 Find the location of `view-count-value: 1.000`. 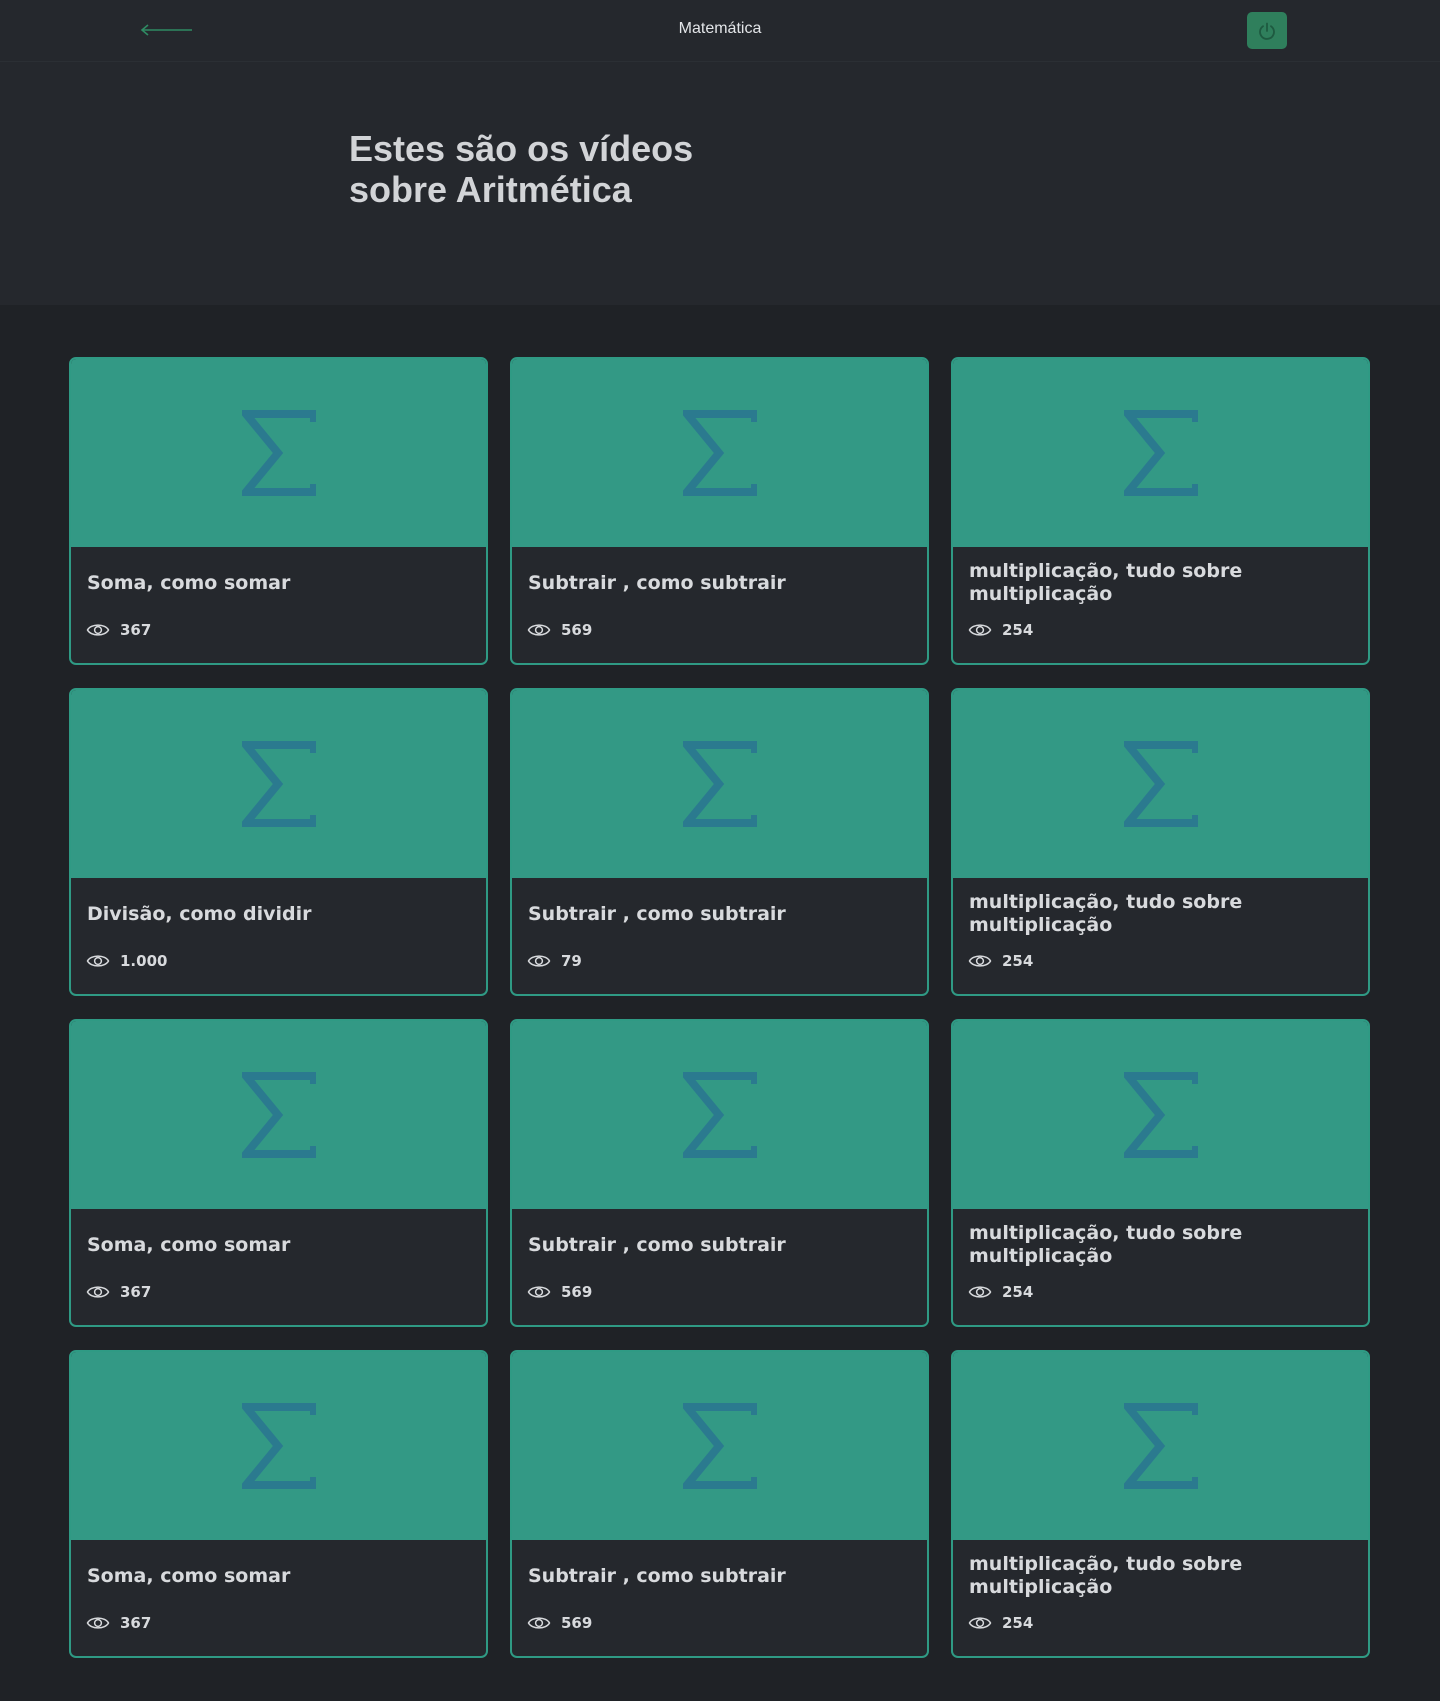

view-count-value: 1.000 is located at coordinates (144, 961).